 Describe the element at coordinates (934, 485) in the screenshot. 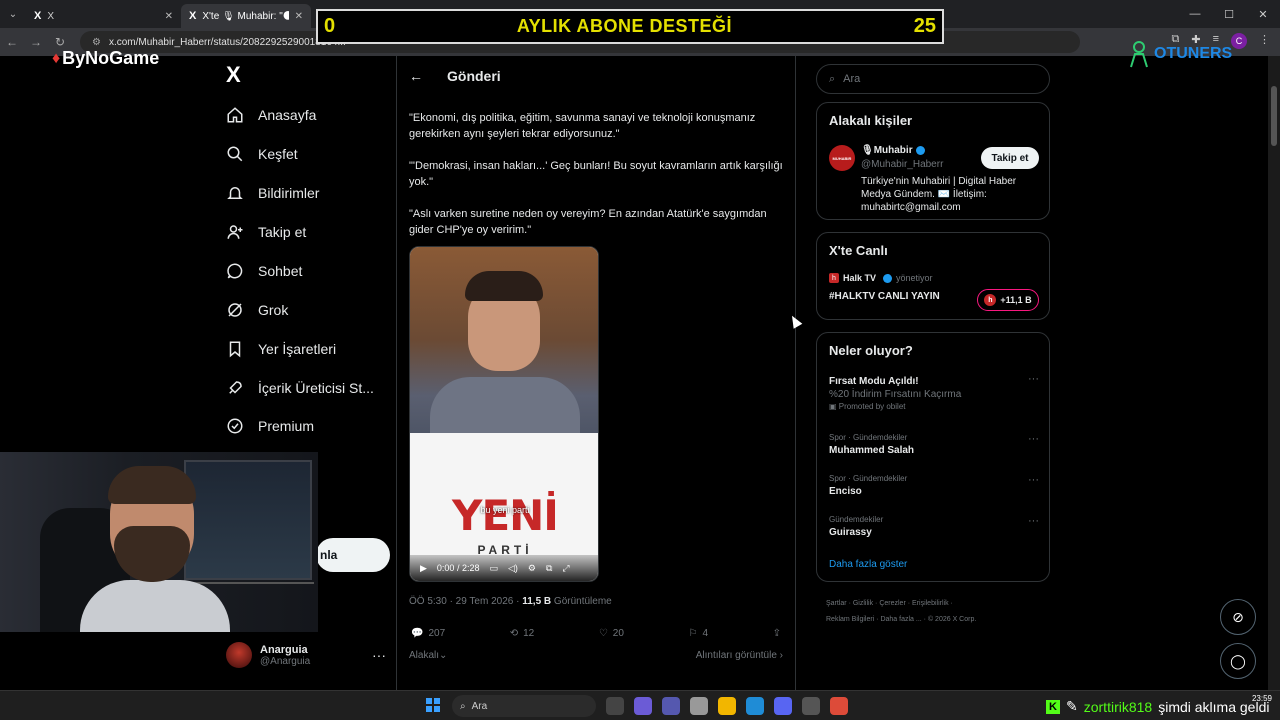

I see `trend-item: Spor · Gündemdekiler Enciso ···` at that location.